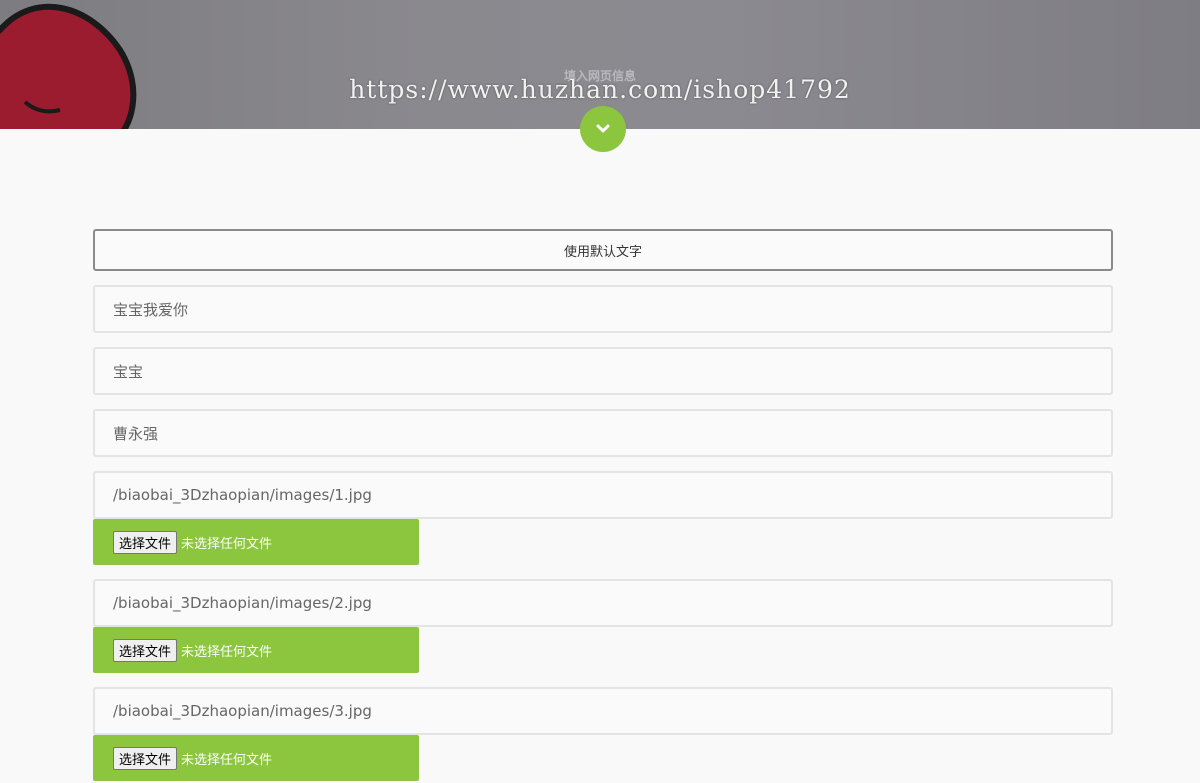  What do you see at coordinates (68, 66) in the screenshot?
I see `heart-image` at bounding box center [68, 66].